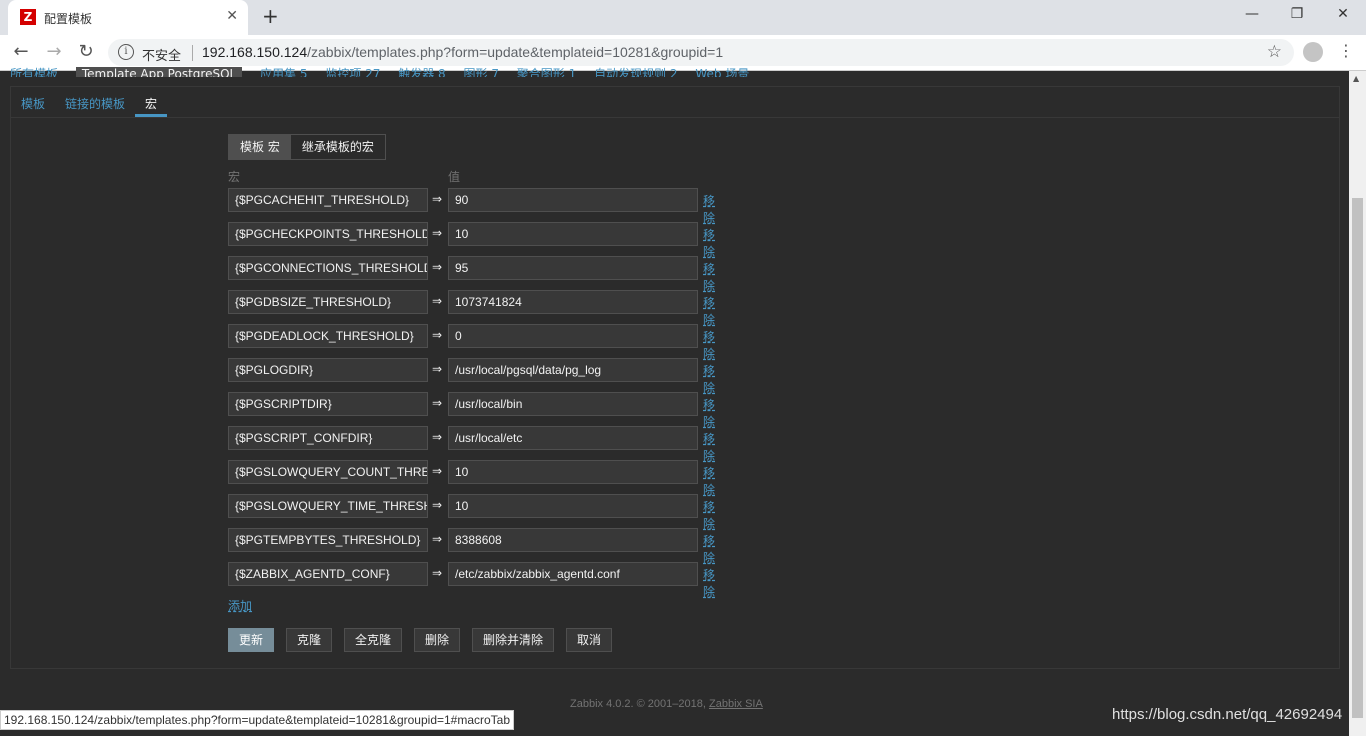 The height and width of the screenshot is (736, 1366). What do you see at coordinates (573, 574) in the screenshot?
I see `macro-value-input: /etc/zabbix/zabbix_agentd.conf` at bounding box center [573, 574].